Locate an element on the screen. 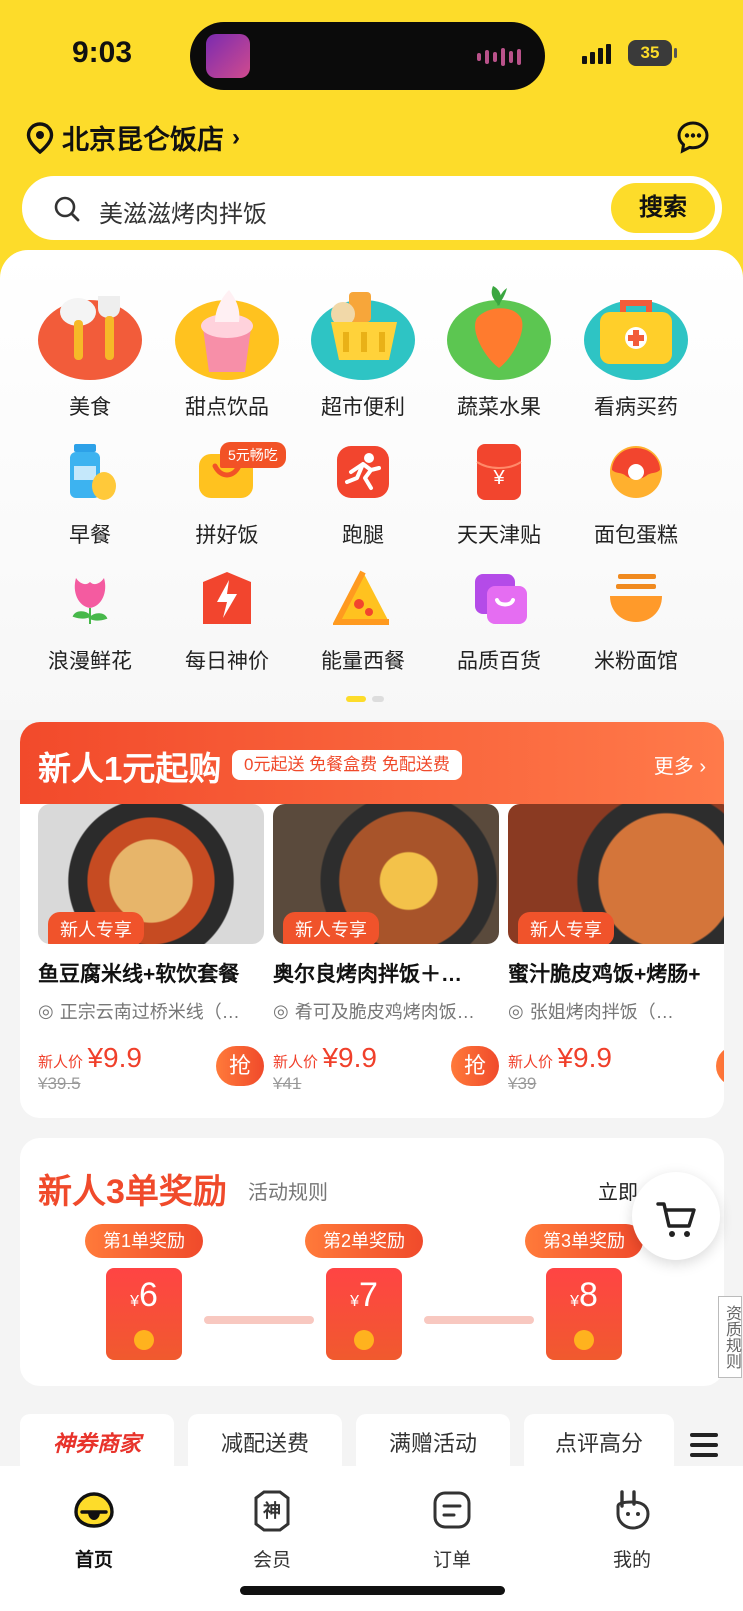 Image resolution: width=743 pixels, height=1611 pixels. location-pin-icon is located at coordinates (40, 137).